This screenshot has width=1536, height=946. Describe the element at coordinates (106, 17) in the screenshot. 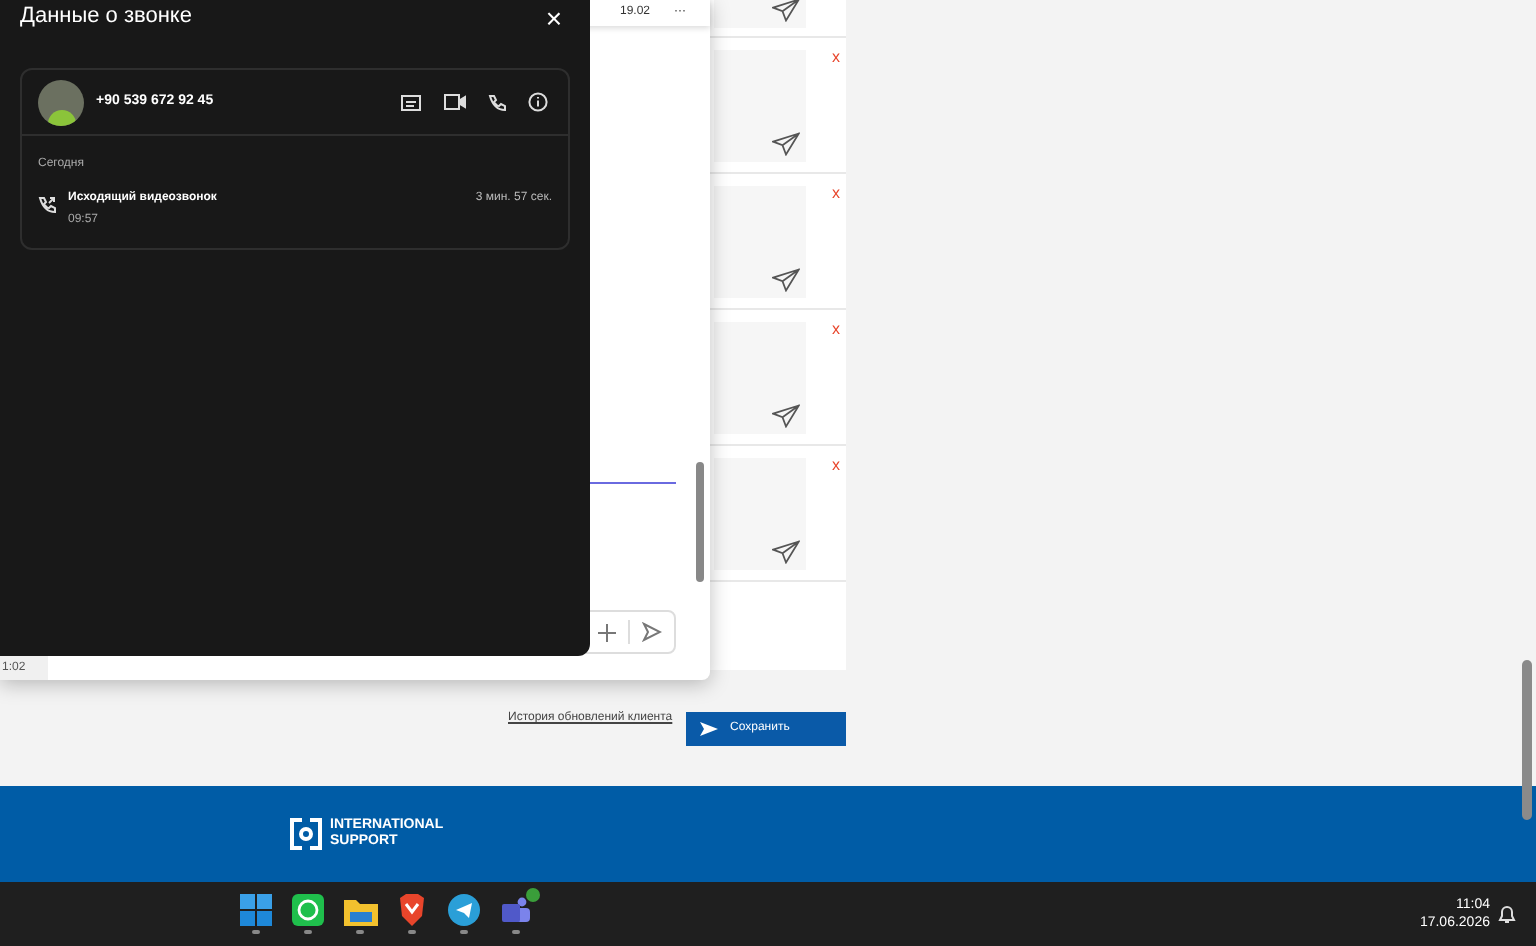

I see `dialog-title: Данные о звонке` at that location.